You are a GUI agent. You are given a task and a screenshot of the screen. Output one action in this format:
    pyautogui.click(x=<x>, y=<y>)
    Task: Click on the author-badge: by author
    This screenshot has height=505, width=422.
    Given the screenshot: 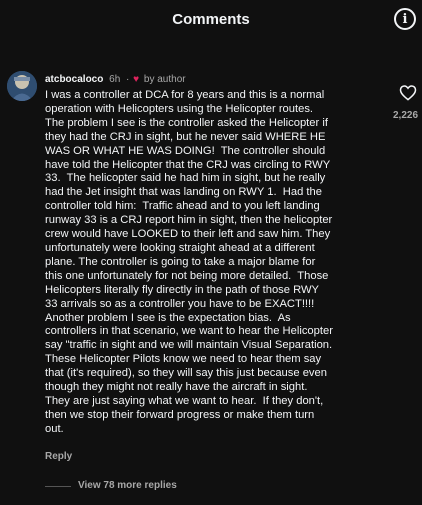 What is the action you would take?
    pyautogui.click(x=164, y=79)
    